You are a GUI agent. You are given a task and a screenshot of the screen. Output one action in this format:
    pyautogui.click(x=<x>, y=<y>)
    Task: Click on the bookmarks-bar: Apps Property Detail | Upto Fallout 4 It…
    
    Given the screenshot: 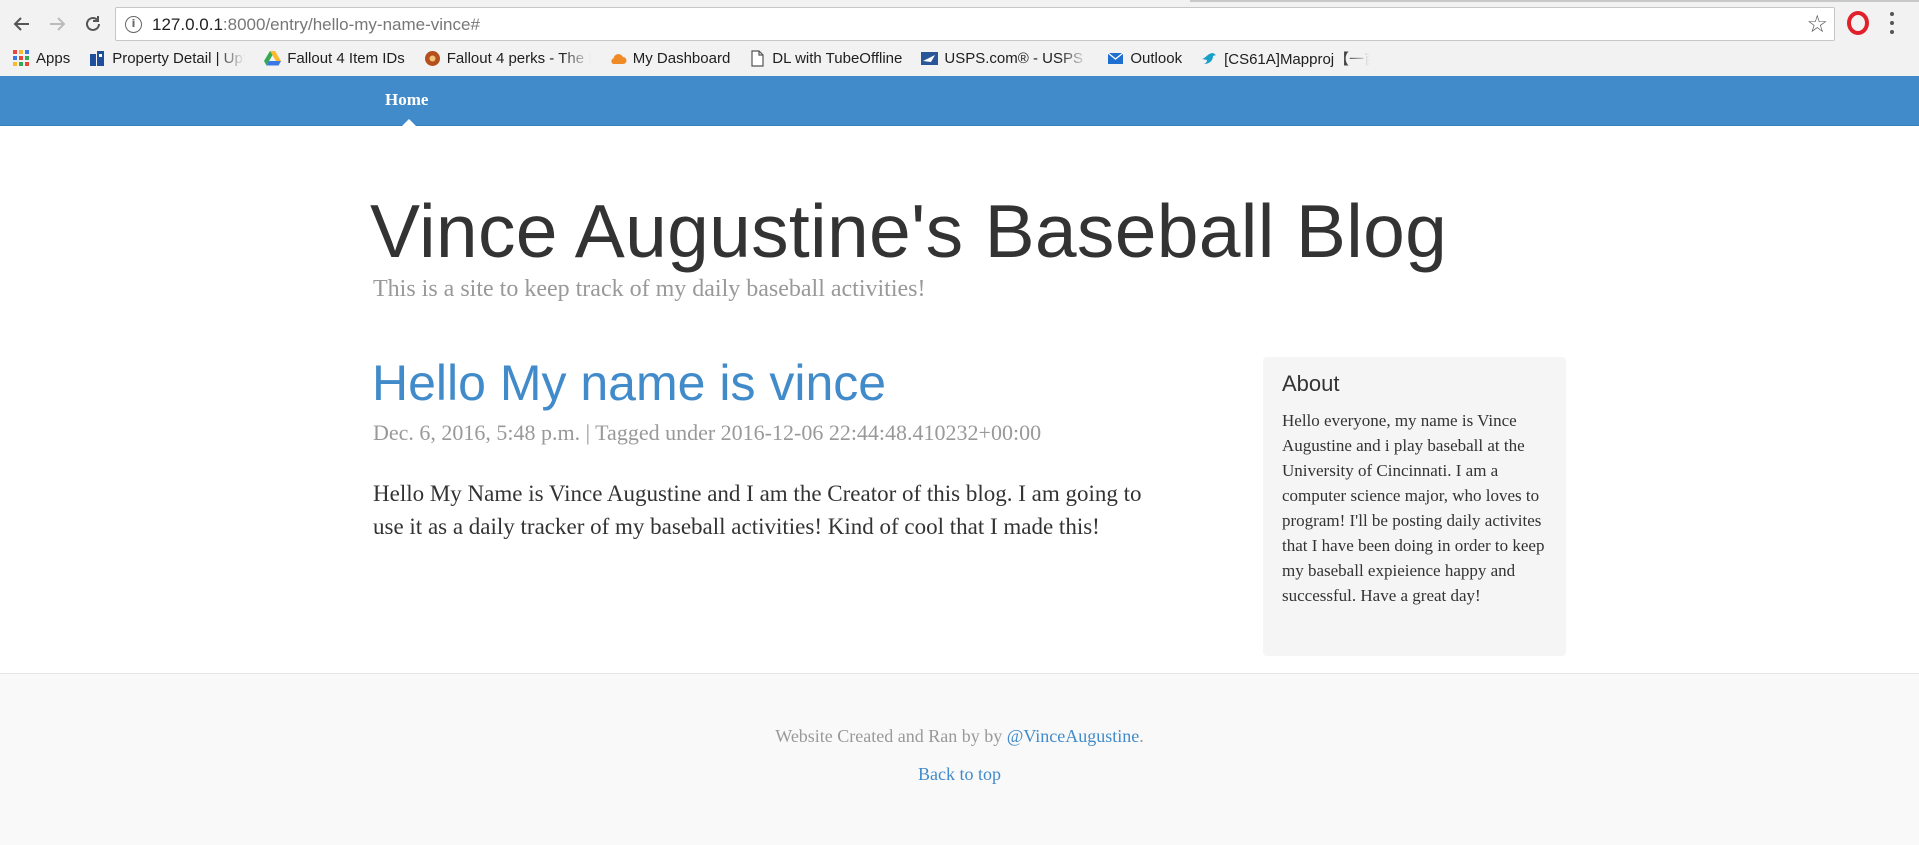 What is the action you would take?
    pyautogui.click(x=701, y=58)
    